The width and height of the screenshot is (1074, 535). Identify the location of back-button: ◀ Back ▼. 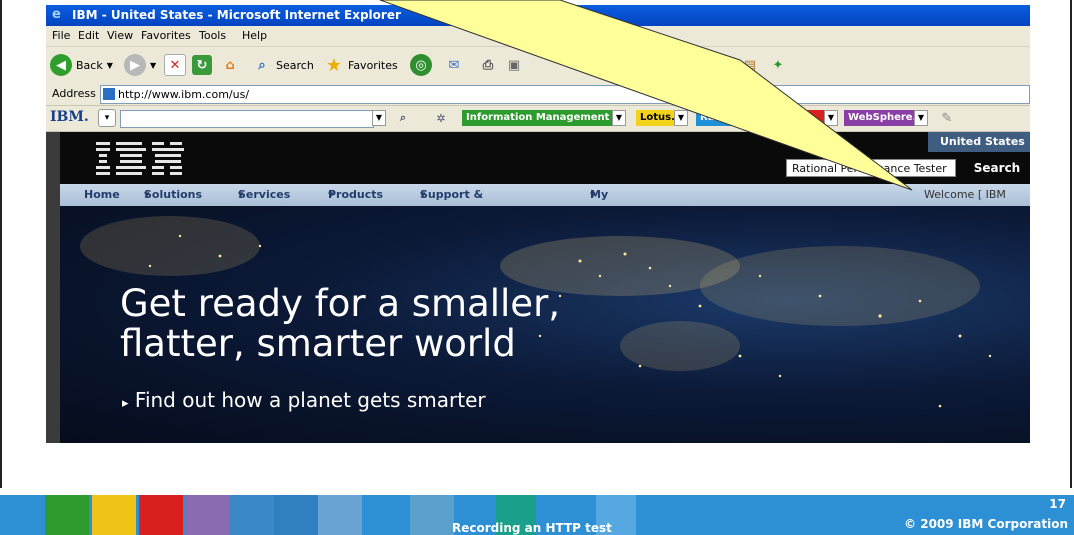
(81, 65).